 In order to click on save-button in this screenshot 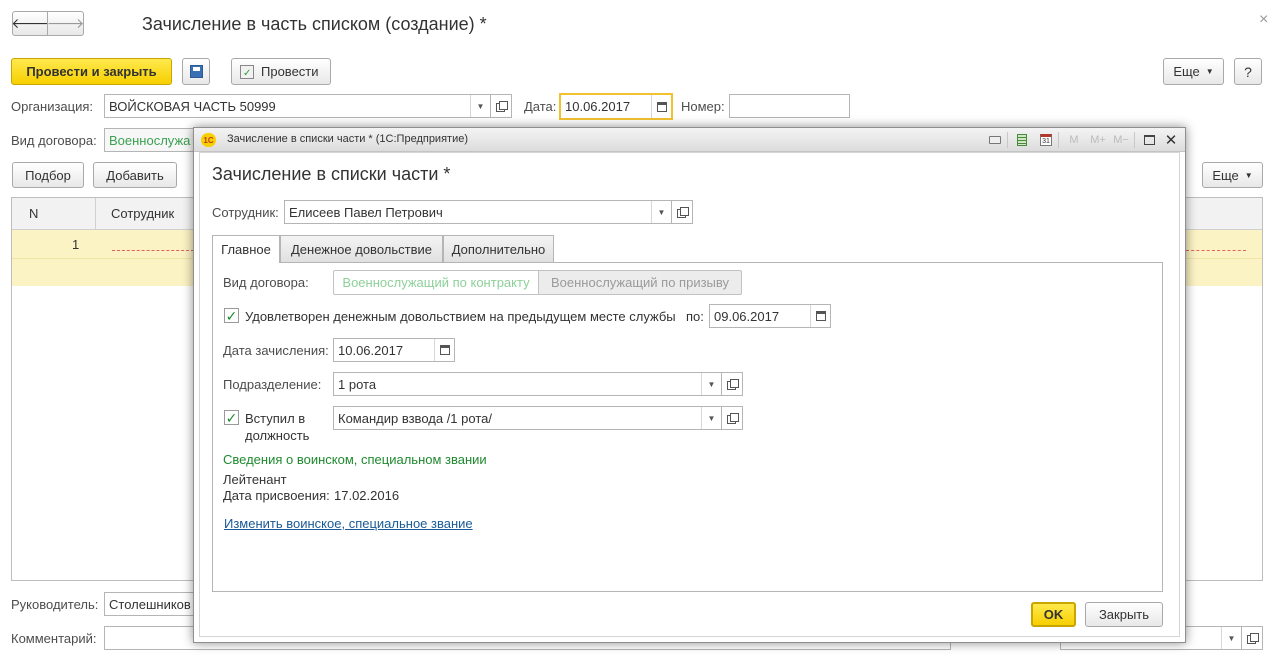, I will do `click(196, 71)`.